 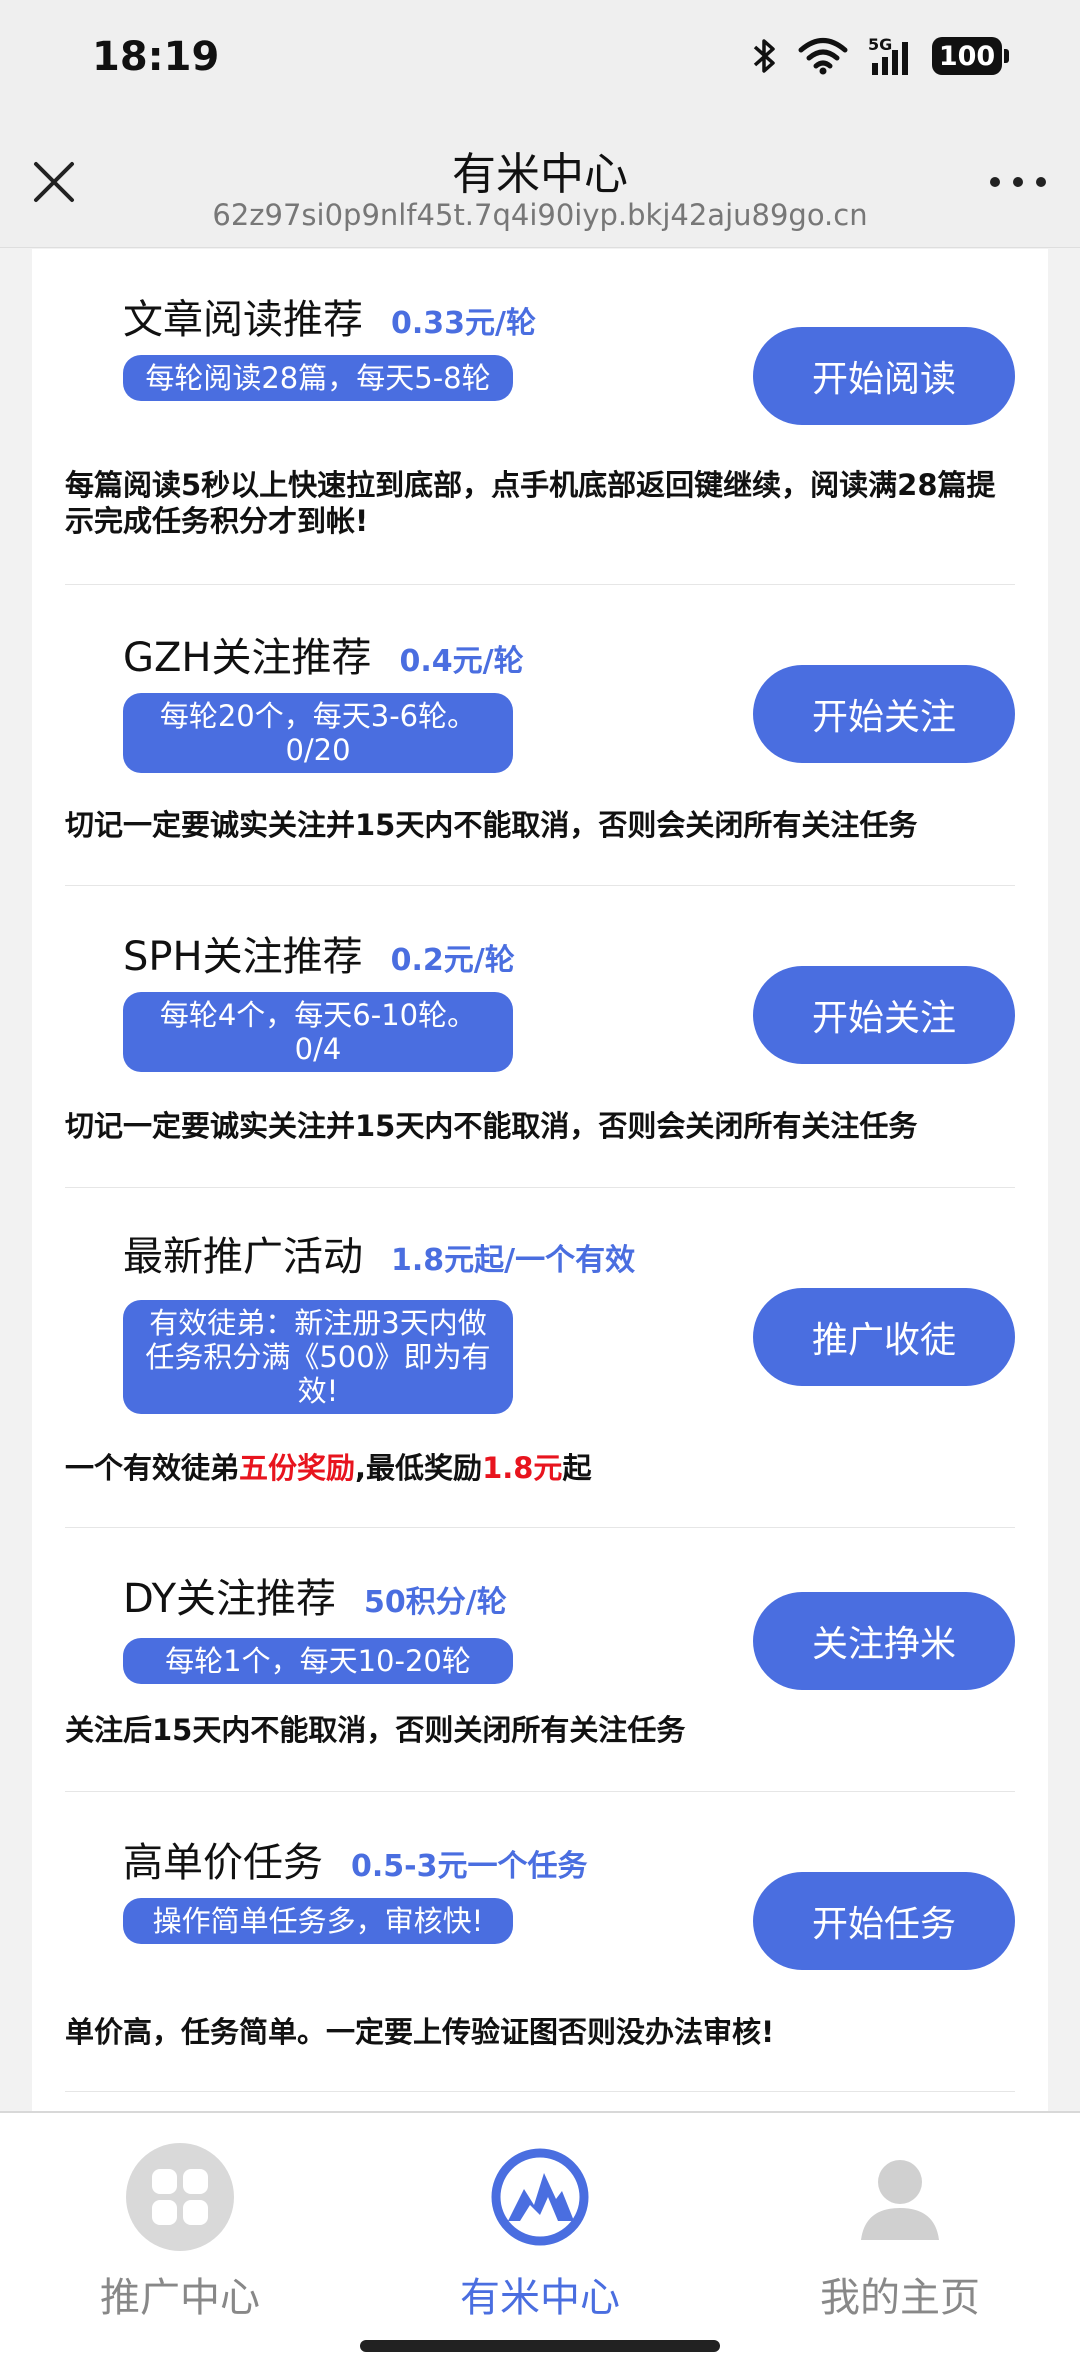 What do you see at coordinates (243, 320) in the screenshot?
I see `task-title: 文章阅读推荐` at bounding box center [243, 320].